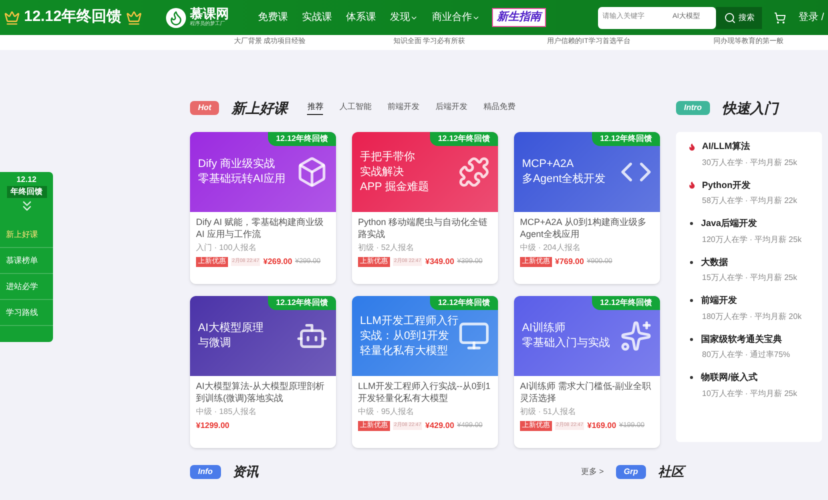 The width and height of the screenshot is (828, 500). Describe the element at coordinates (544, 328) in the screenshot. I see `banner-text: AI训练师` at that location.